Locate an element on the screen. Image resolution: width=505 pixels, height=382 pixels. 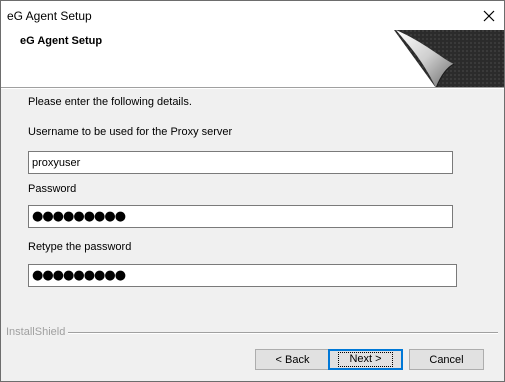
close-button is located at coordinates (489, 15).